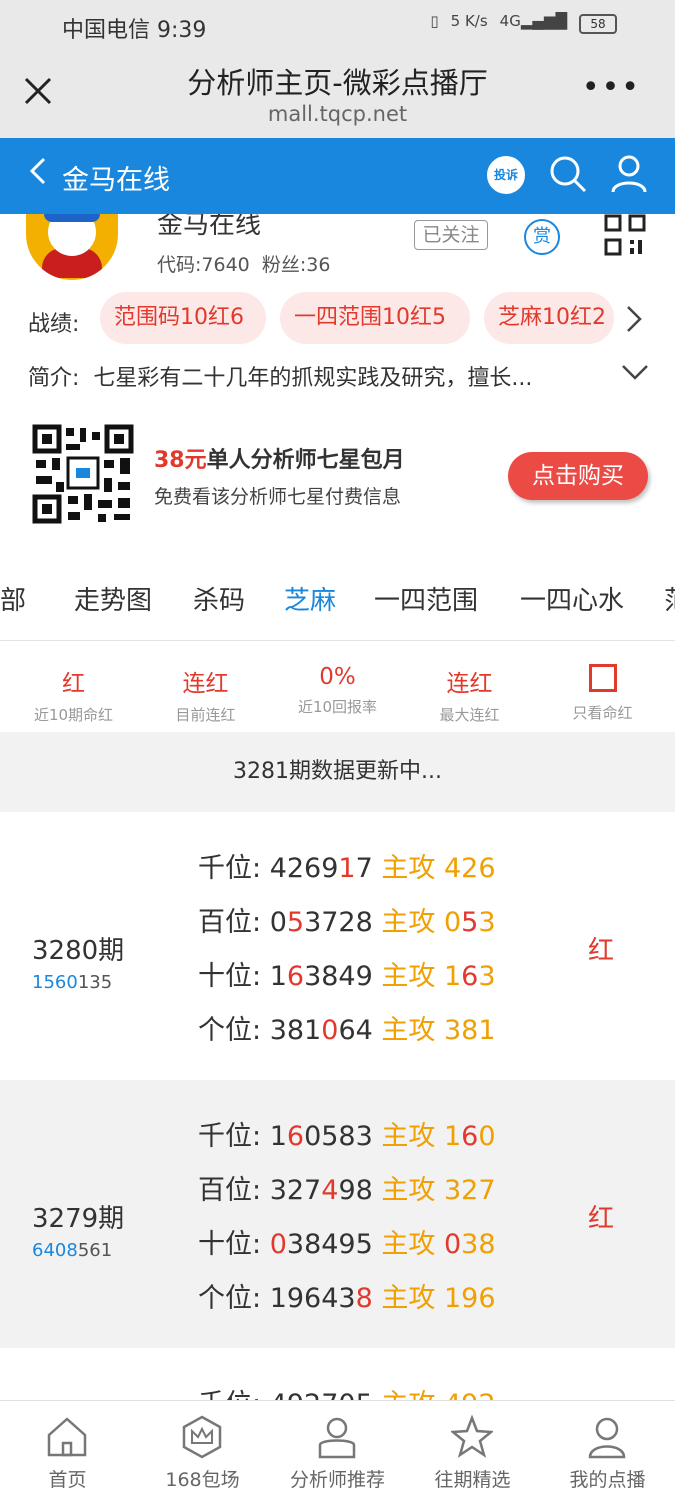  What do you see at coordinates (78, 1219) in the screenshot?
I see `issue-period: 3279期` at bounding box center [78, 1219].